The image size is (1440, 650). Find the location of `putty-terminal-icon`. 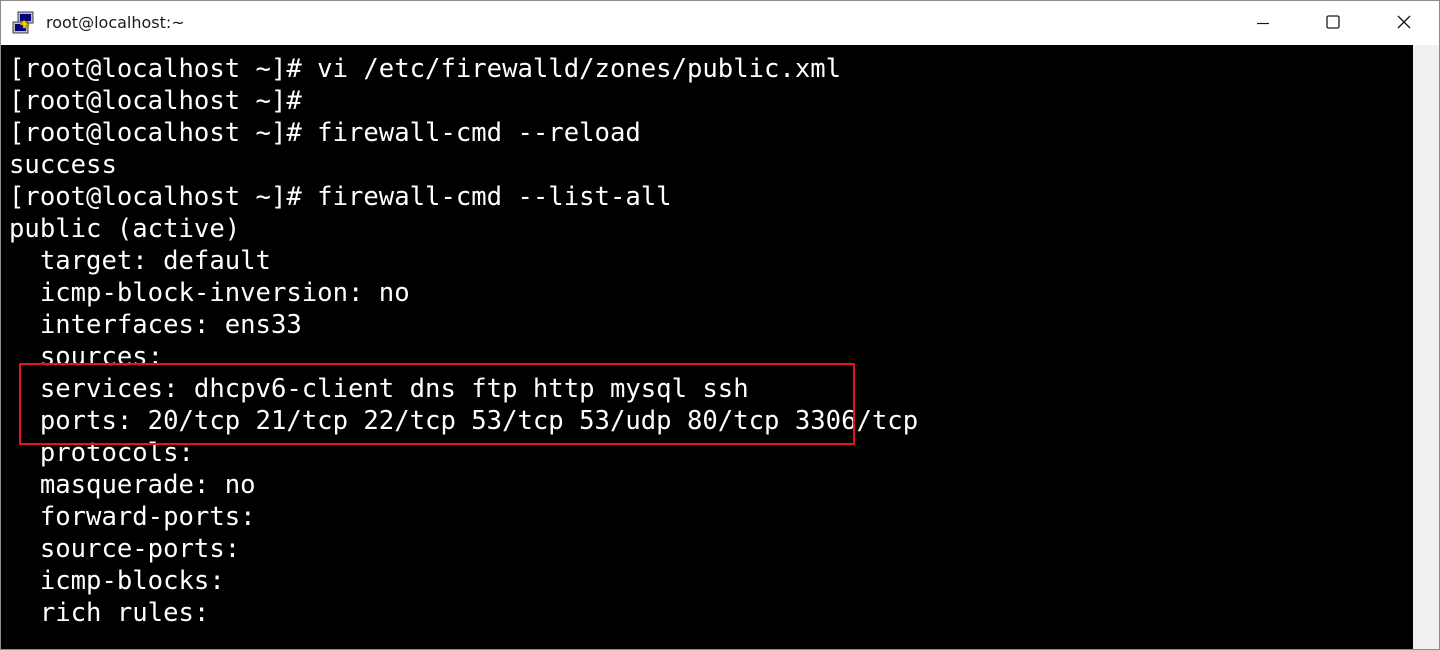

putty-terminal-icon is located at coordinates (23, 23).